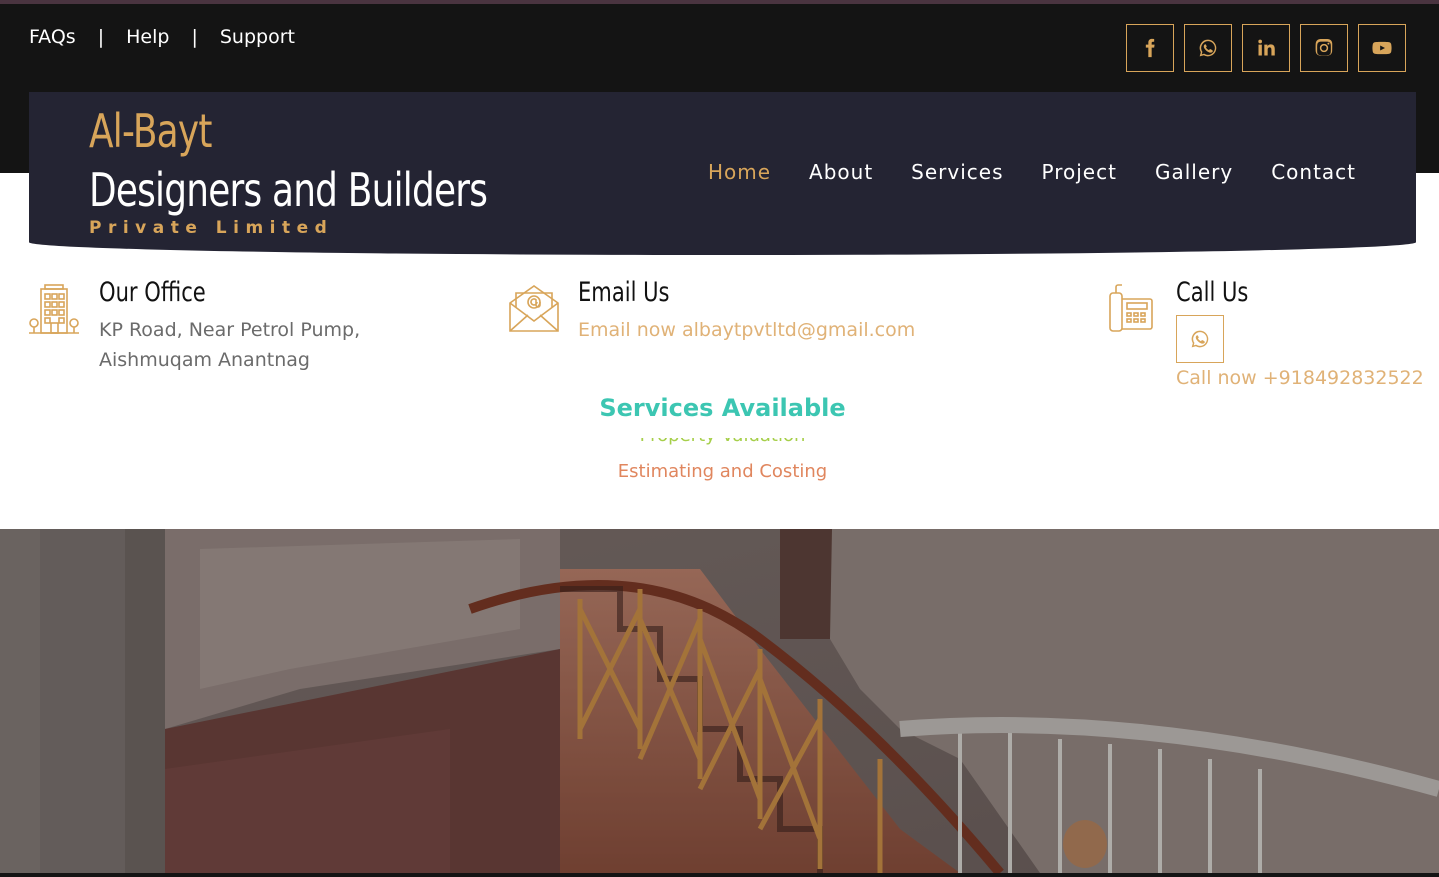 The image size is (1439, 877). What do you see at coordinates (719, 442) in the screenshot?
I see `ticker-item: Property Valuation` at bounding box center [719, 442].